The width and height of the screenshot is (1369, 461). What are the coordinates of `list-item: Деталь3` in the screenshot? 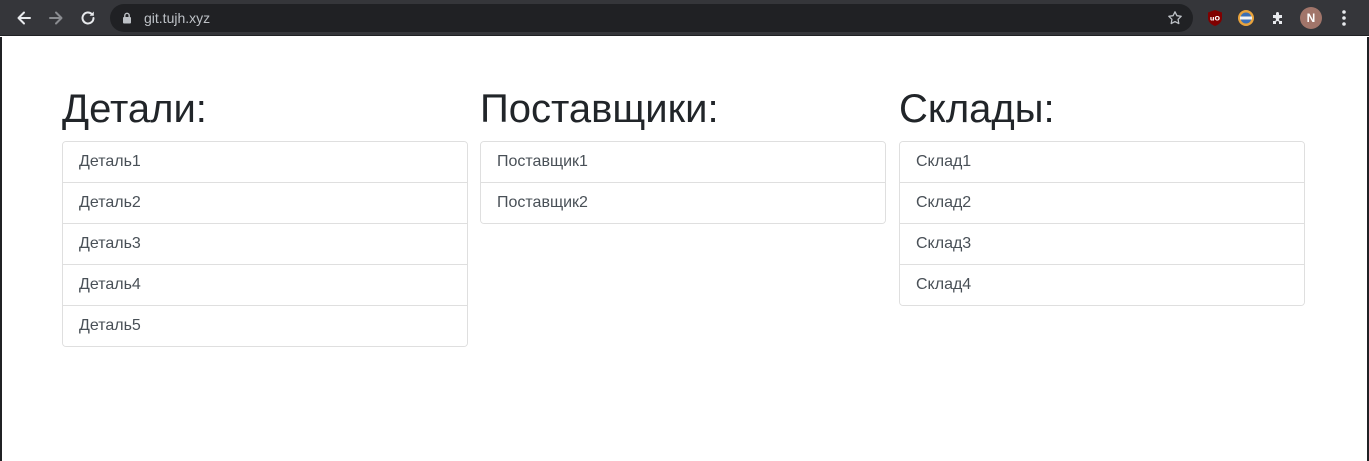 It's located at (265, 244).